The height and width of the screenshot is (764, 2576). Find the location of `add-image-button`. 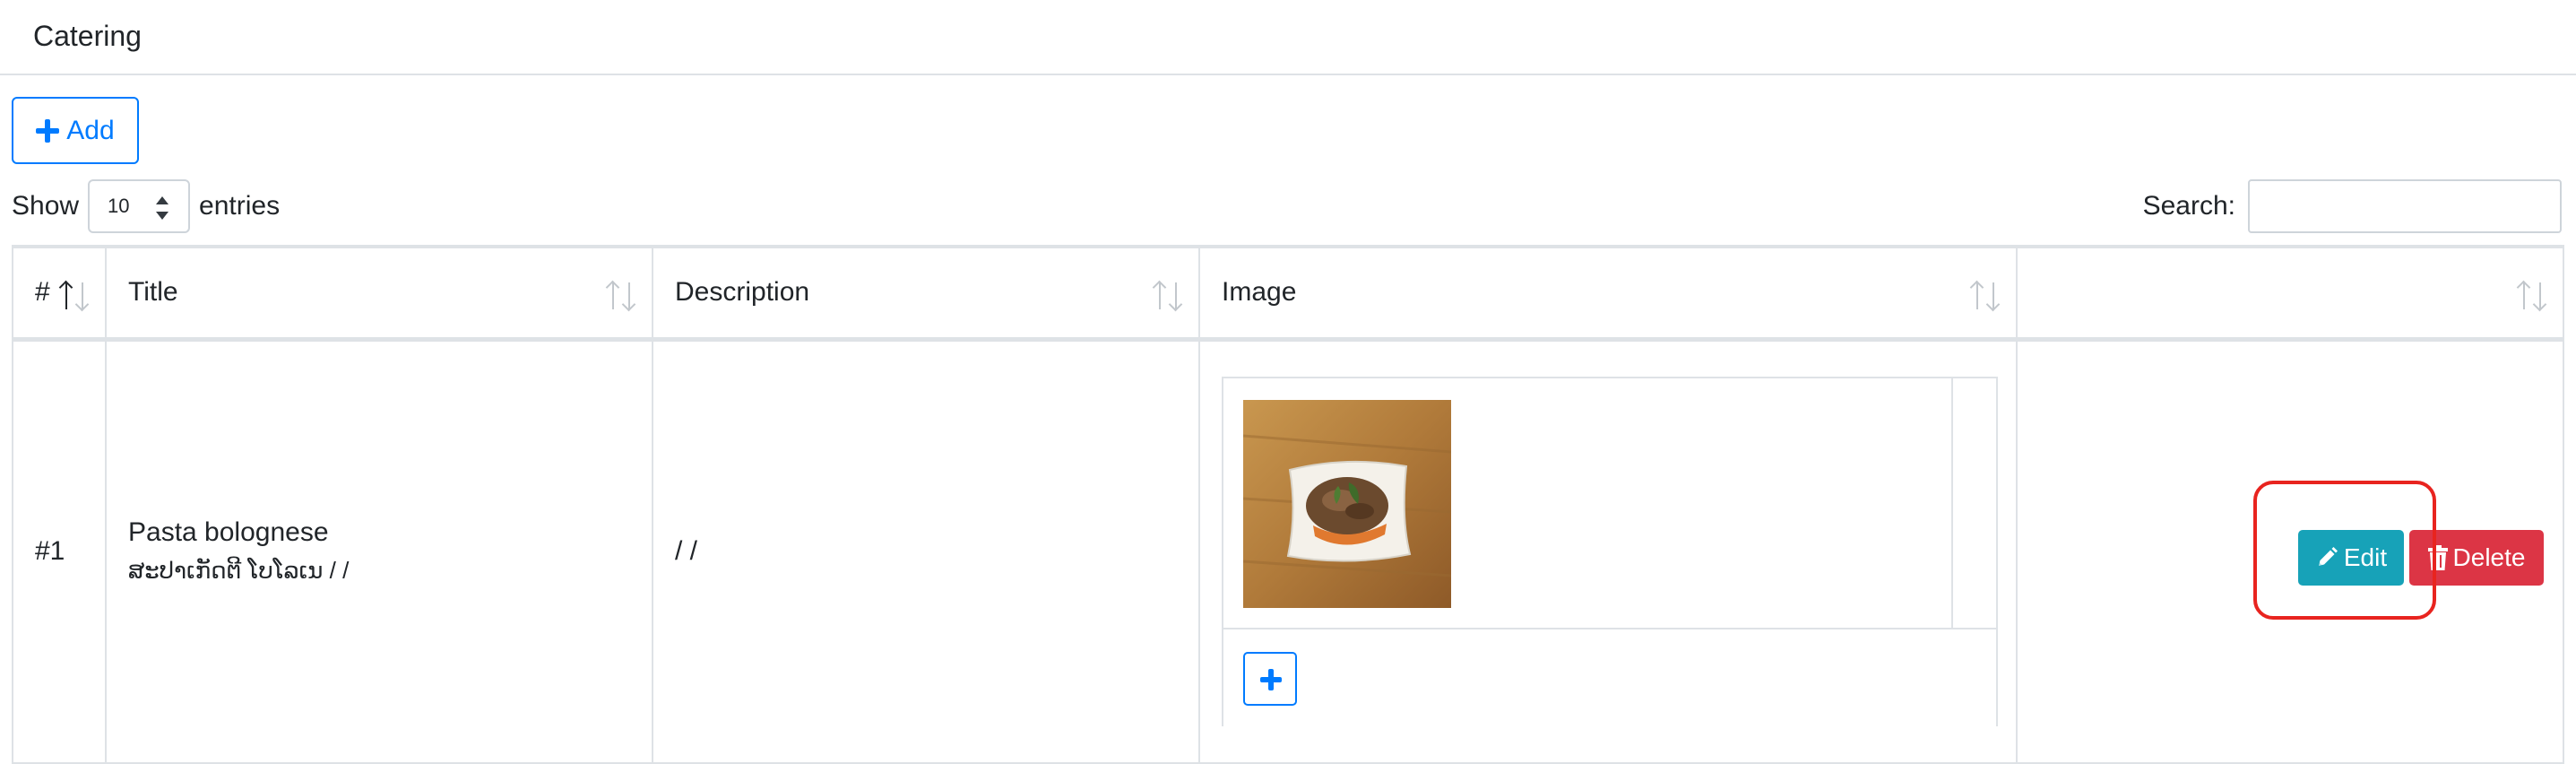

add-image-button is located at coordinates (1270, 679).